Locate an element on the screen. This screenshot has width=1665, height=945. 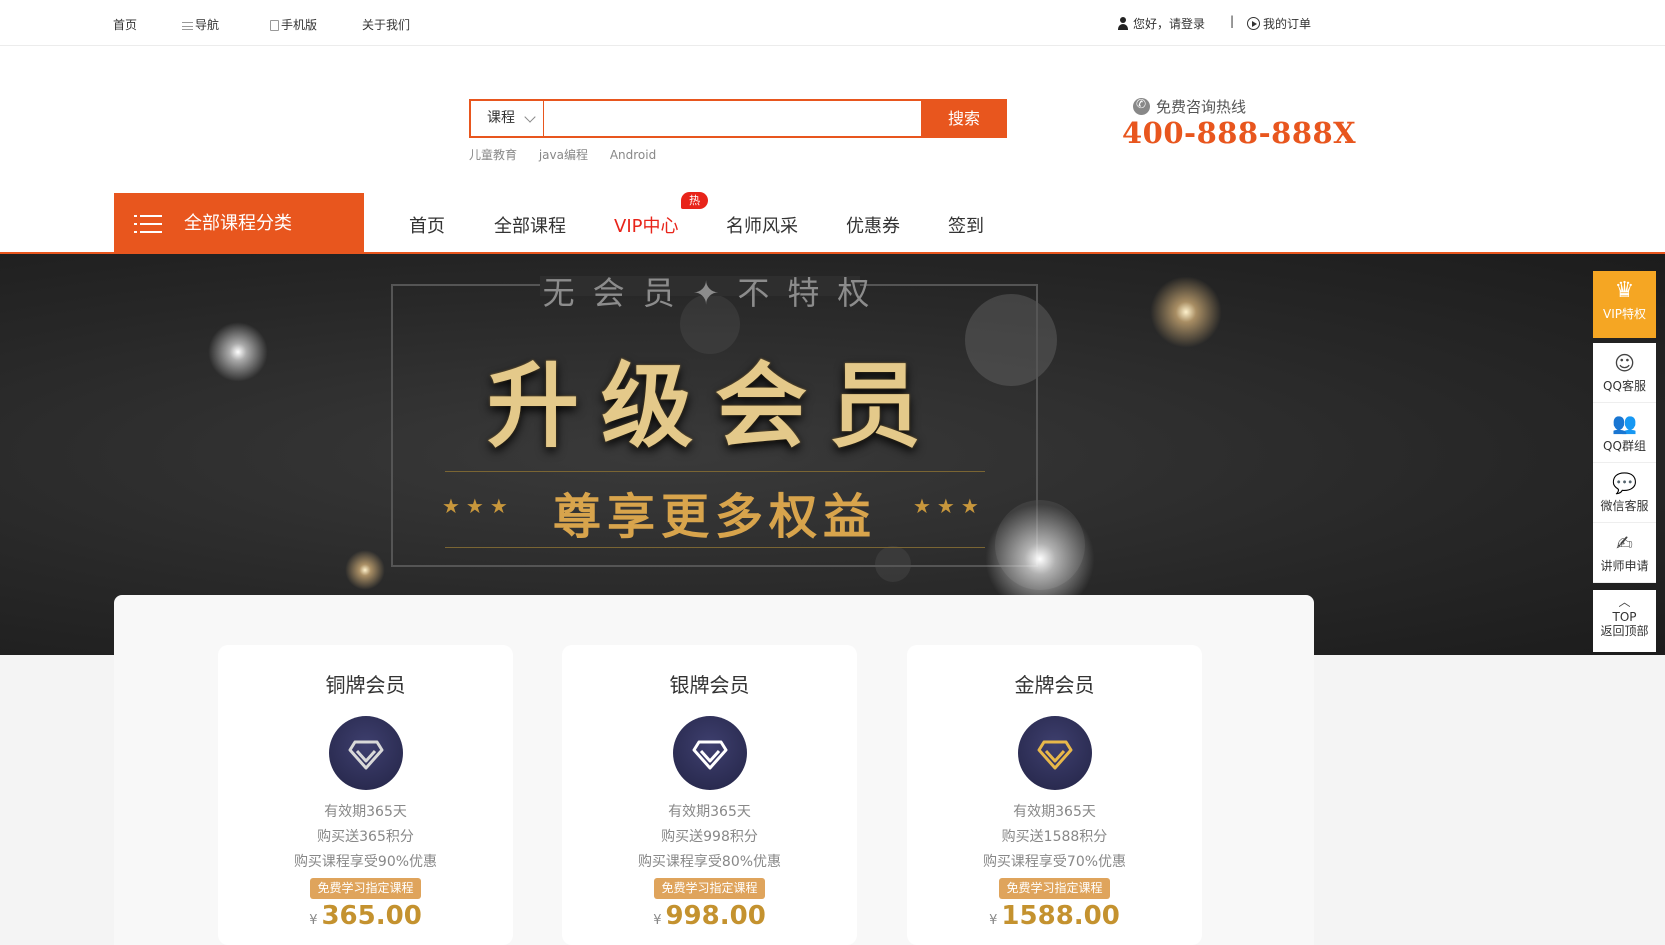
plan-price: ¥1588.00 is located at coordinates (1054, 916).